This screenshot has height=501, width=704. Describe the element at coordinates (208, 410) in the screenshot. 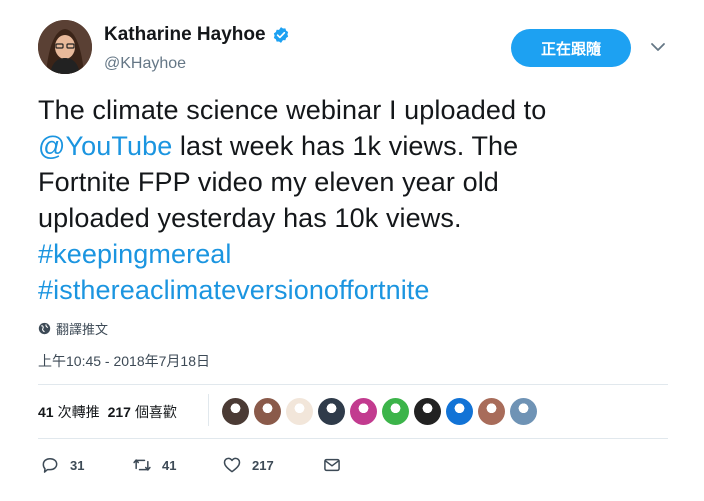

I see `stats-divider` at that location.